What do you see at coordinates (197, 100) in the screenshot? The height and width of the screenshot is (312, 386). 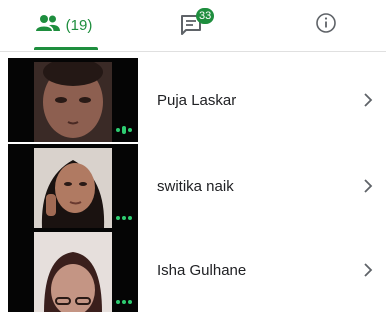 I see `participant-name: Puja Laskar` at bounding box center [197, 100].